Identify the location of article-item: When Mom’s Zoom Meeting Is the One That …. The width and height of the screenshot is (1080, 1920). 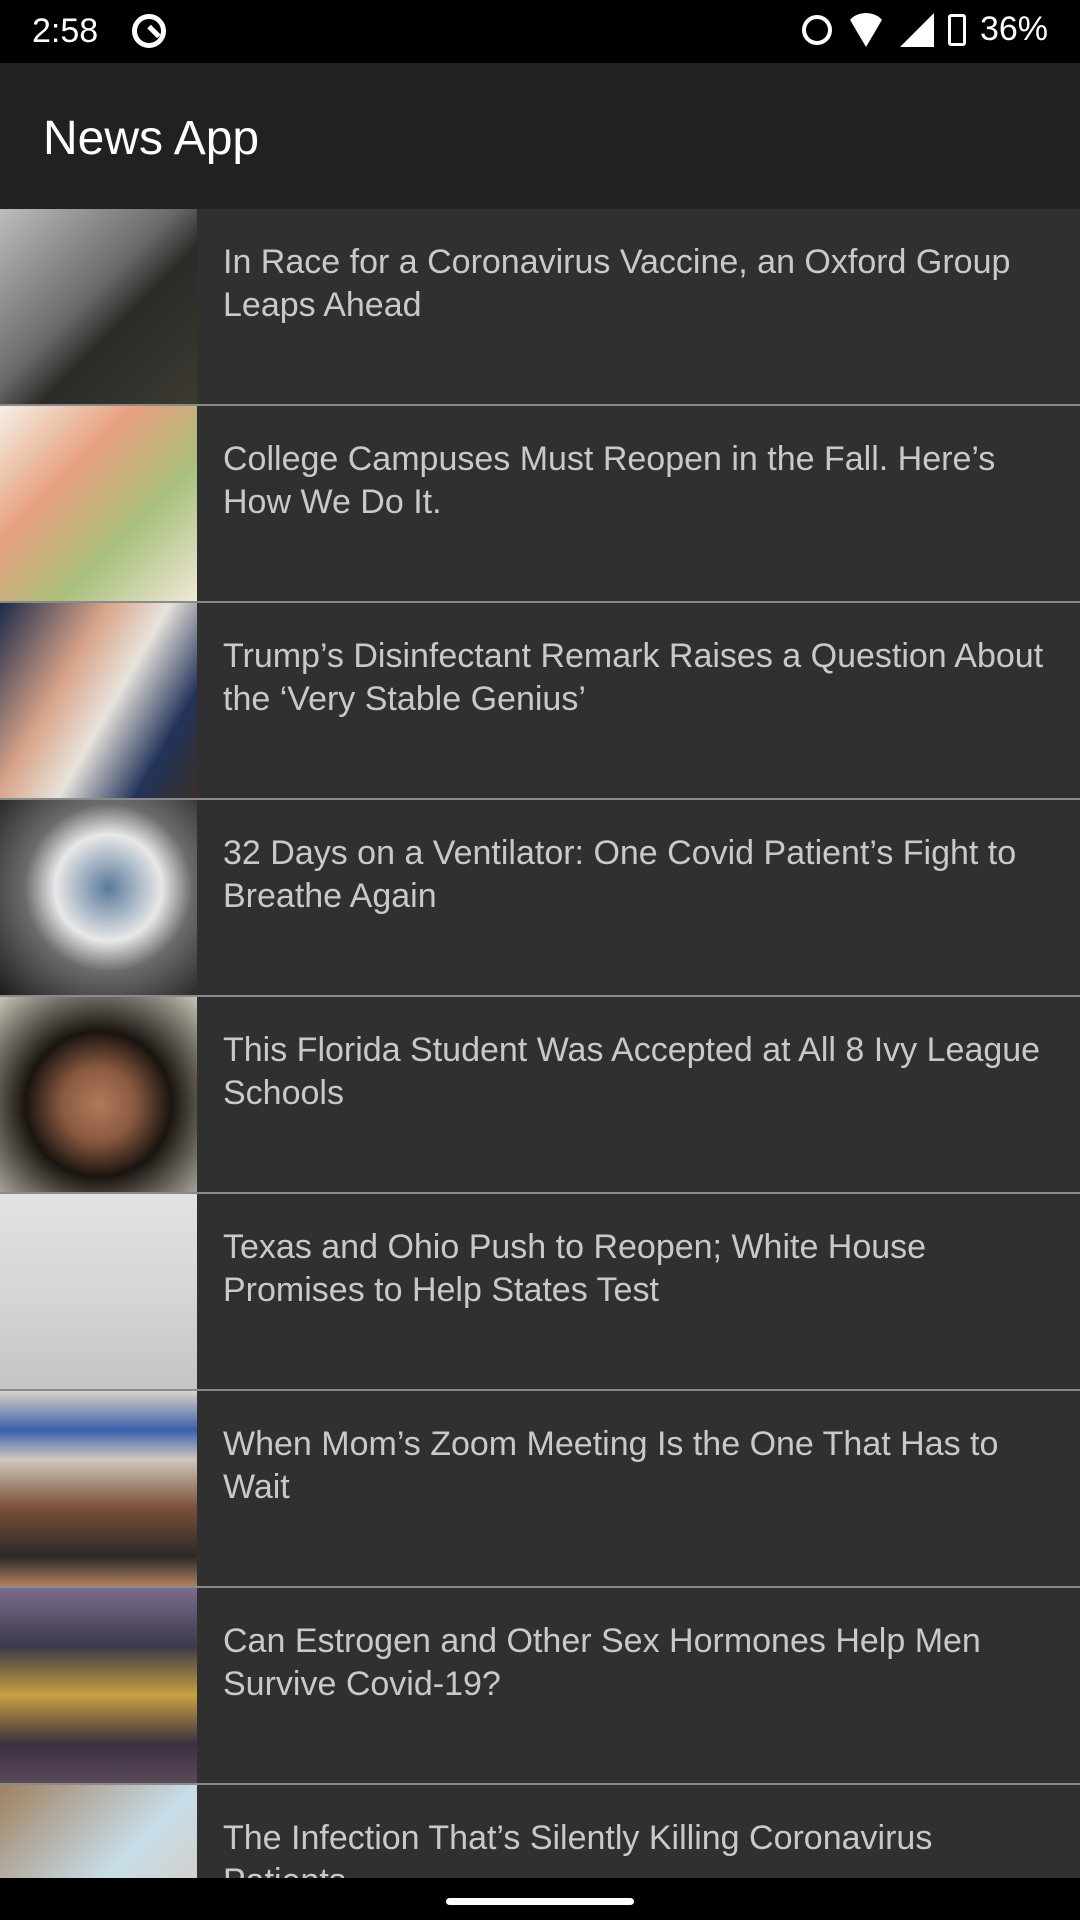
(540, 1489).